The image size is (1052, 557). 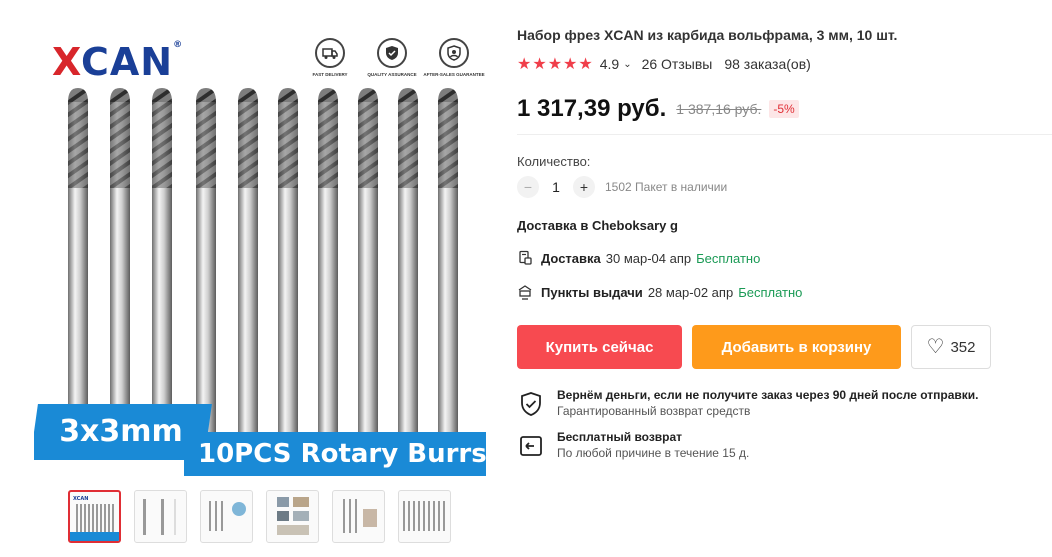 What do you see at coordinates (666, 187) in the screenshot?
I see `stock-info: 1502 Пакет в наличии` at bounding box center [666, 187].